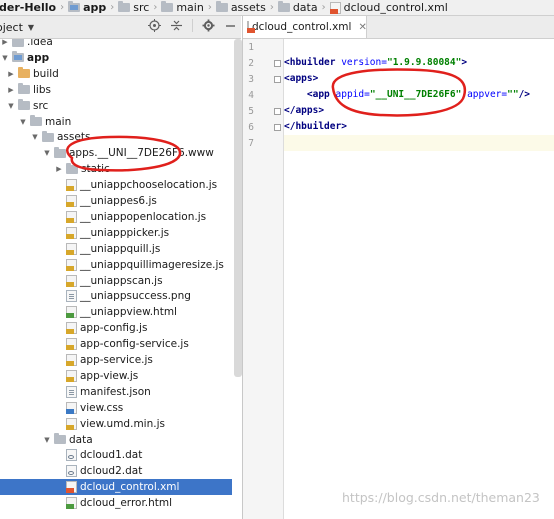  Describe the element at coordinates (128, 312) in the screenshot. I see `tree-item-label: __uniappview.html` at that location.